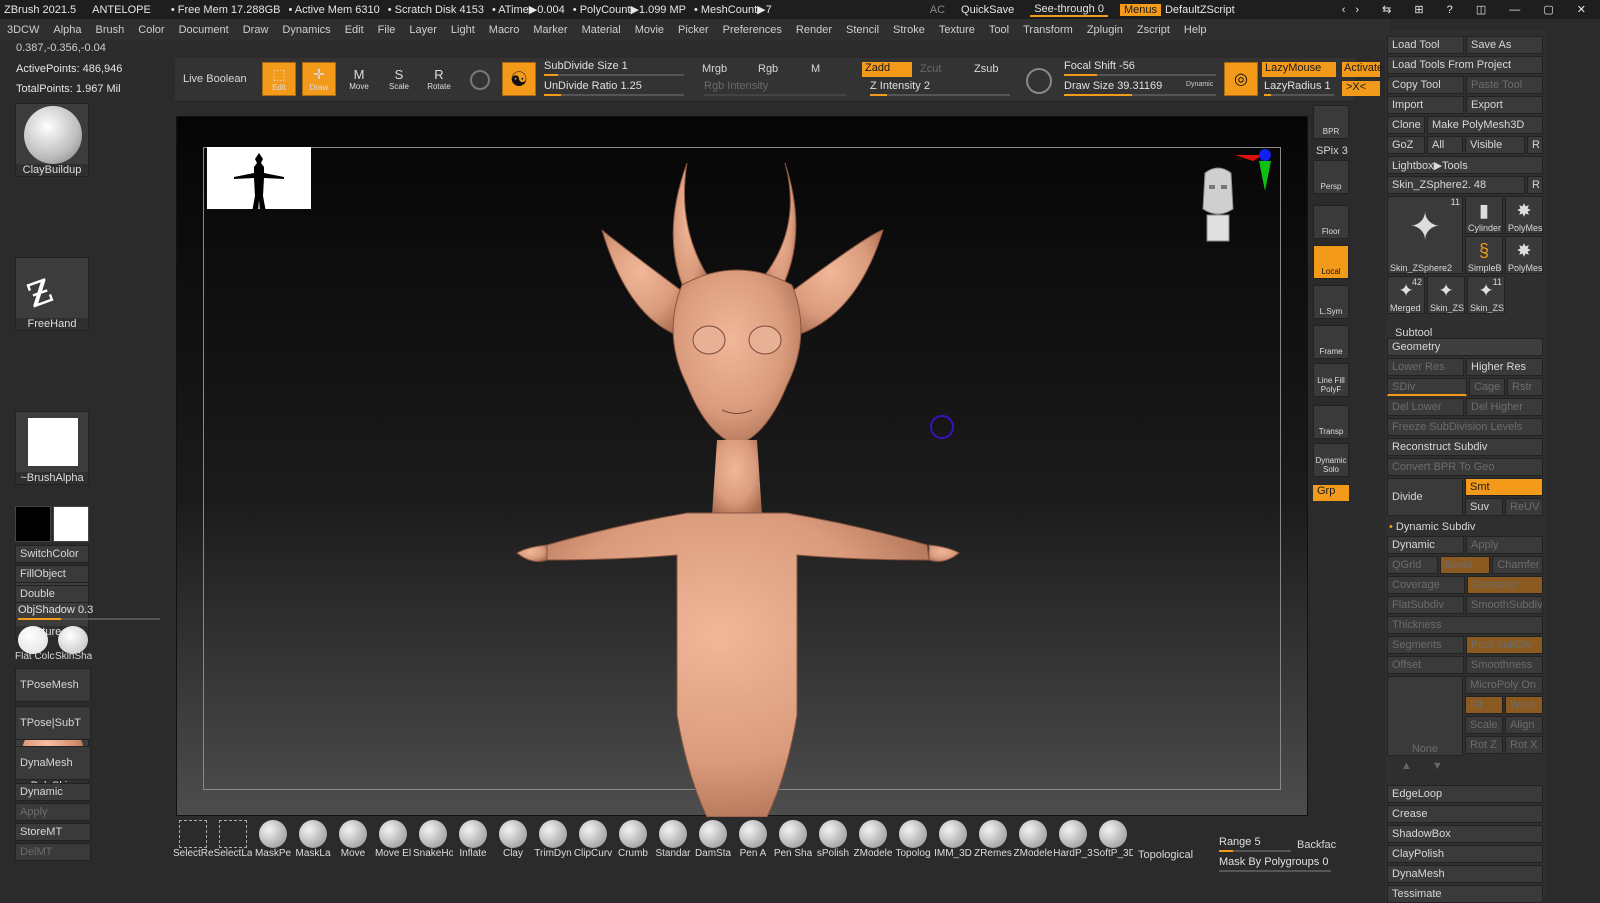 This screenshot has width=1600, height=903. What do you see at coordinates (53, 685) in the screenshot?
I see `tpose-mesh-button: TPoseMesh` at bounding box center [53, 685].